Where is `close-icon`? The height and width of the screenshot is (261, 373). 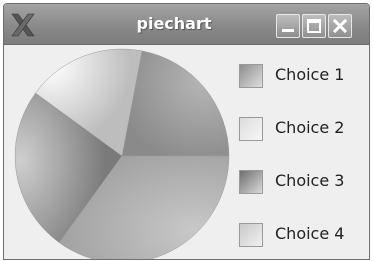
close-icon is located at coordinates (340, 26).